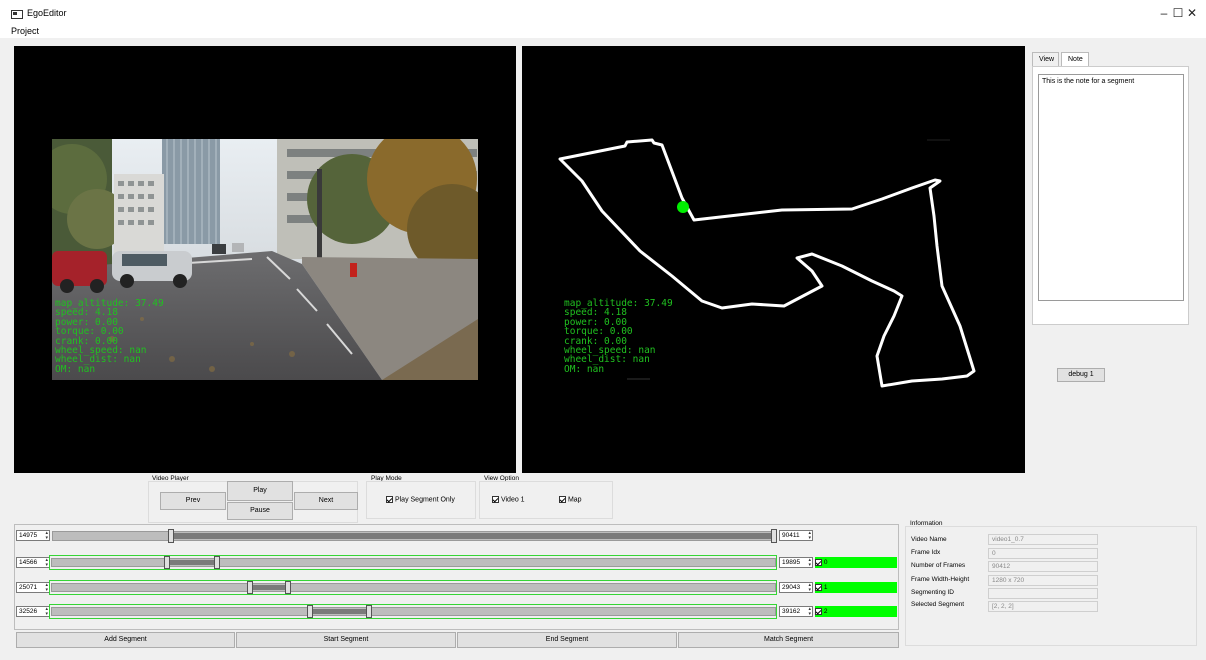 This screenshot has width=1206, height=660. Describe the element at coordinates (940, 579) in the screenshot. I see `info-key-frame-width-height: Frame Width-Height` at that location.